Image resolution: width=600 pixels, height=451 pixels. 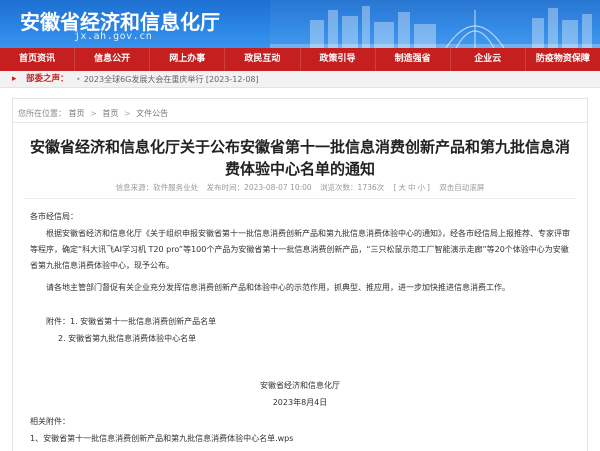 I want to click on site-header: 安徽省经济和信息化厅 jx.ah.gov.cn, so click(x=300, y=24).